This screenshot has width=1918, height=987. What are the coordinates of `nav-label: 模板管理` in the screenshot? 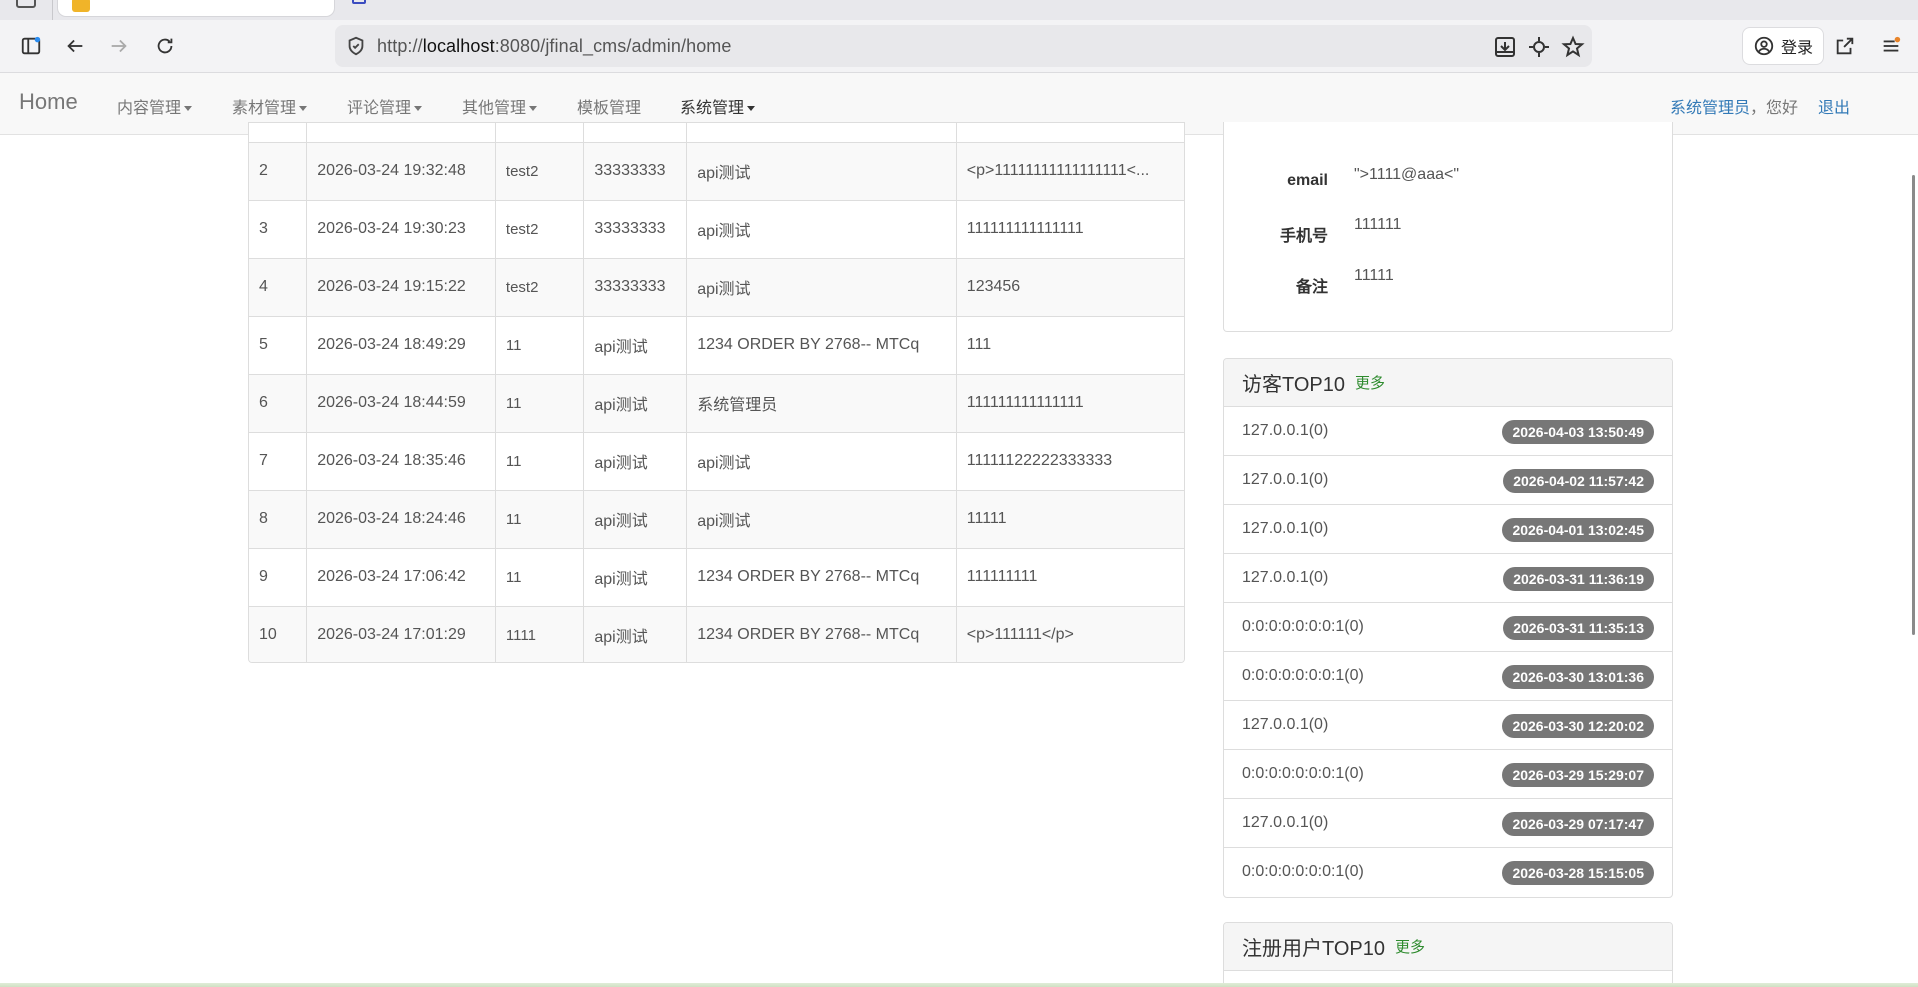 It's located at (609, 108).